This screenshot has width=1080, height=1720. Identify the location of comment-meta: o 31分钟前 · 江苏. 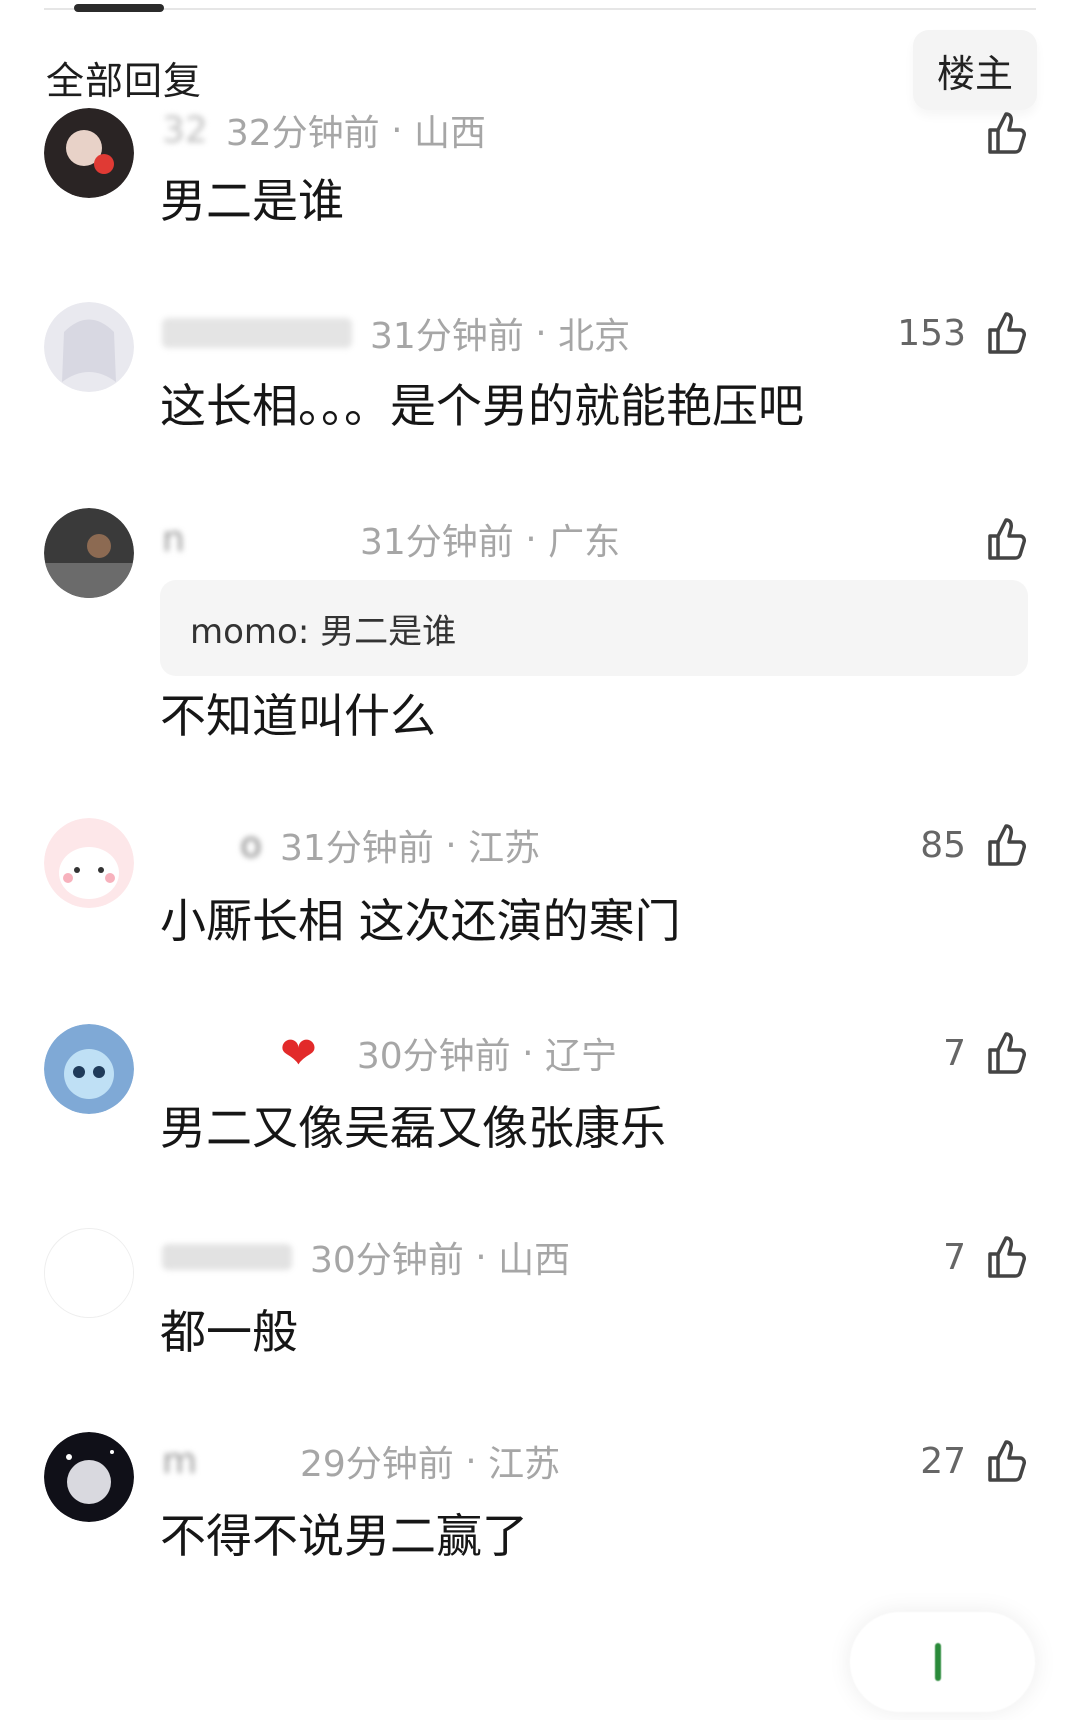
(351, 845).